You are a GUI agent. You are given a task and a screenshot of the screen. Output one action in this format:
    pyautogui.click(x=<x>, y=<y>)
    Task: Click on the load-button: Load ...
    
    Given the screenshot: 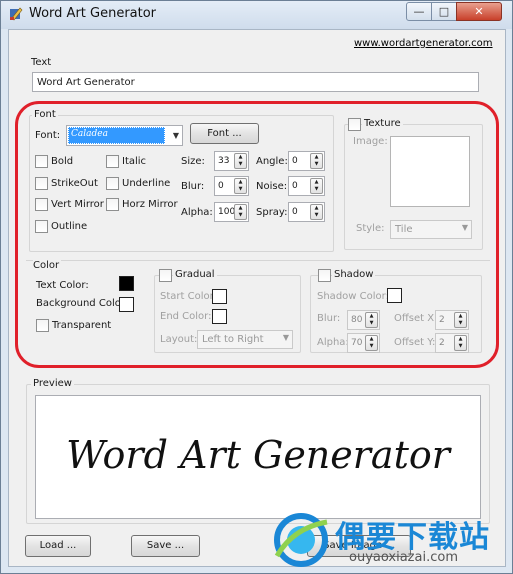 What is the action you would take?
    pyautogui.click(x=58, y=546)
    